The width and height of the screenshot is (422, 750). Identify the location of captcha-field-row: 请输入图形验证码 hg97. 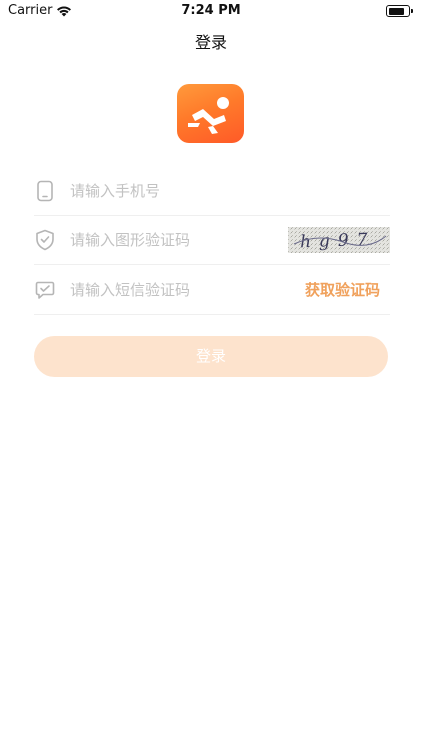
(212, 240).